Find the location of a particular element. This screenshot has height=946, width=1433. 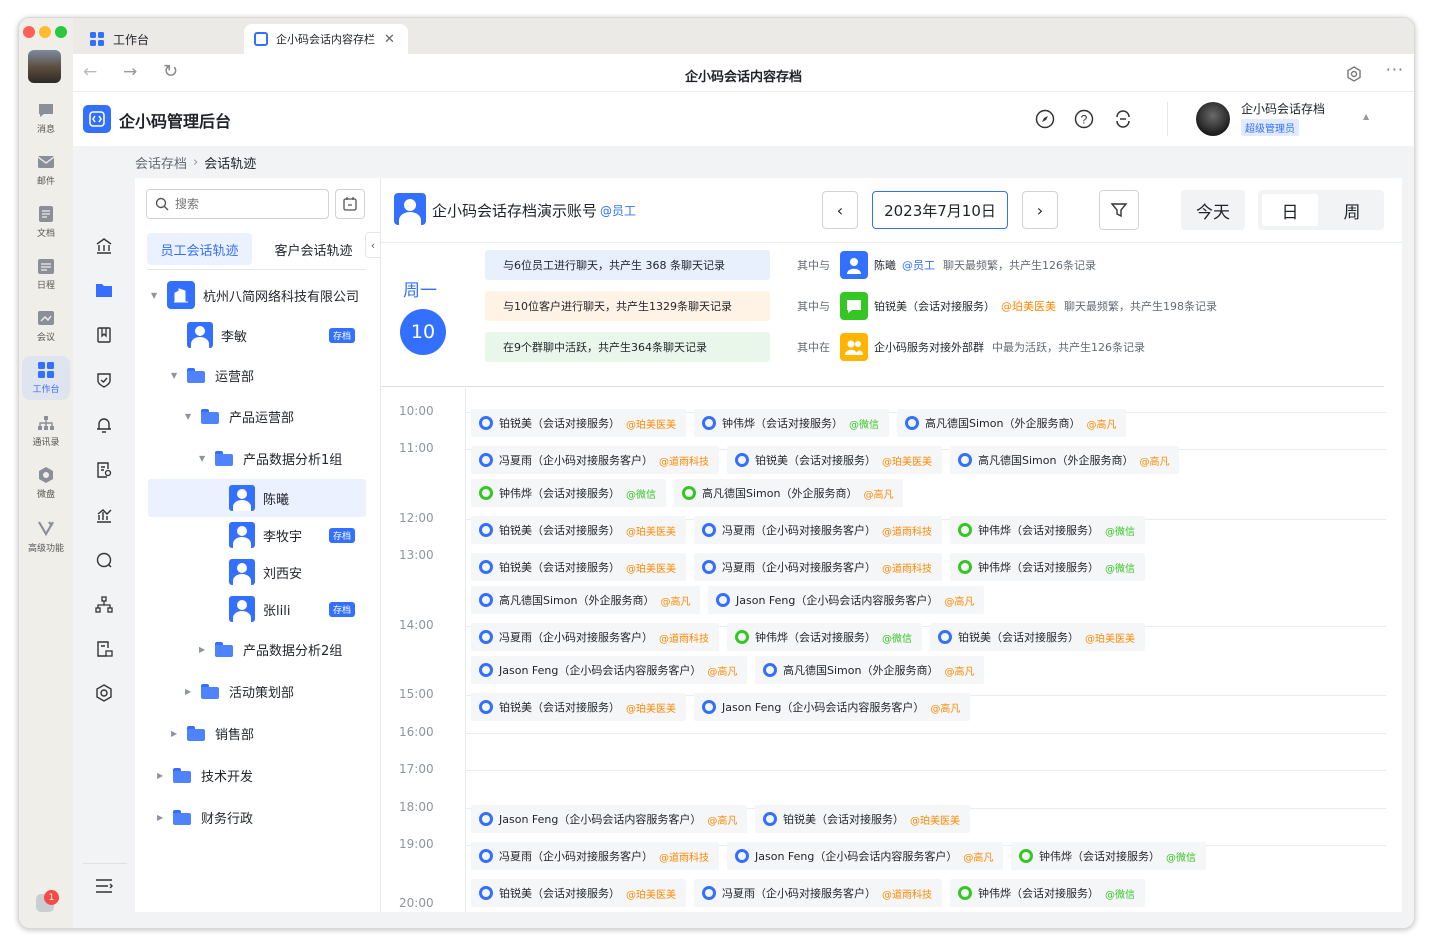

highlight-name: 陈曦 is located at coordinates (885, 265).